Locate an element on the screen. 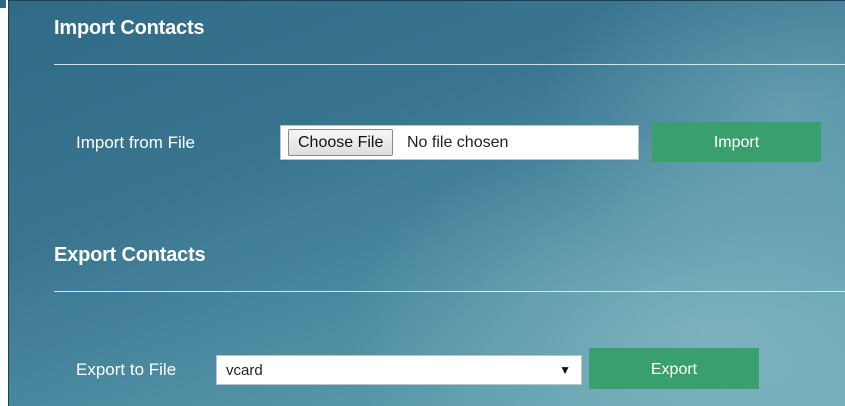 The height and width of the screenshot is (406, 845). choose-file-button: Choose File is located at coordinates (341, 142).